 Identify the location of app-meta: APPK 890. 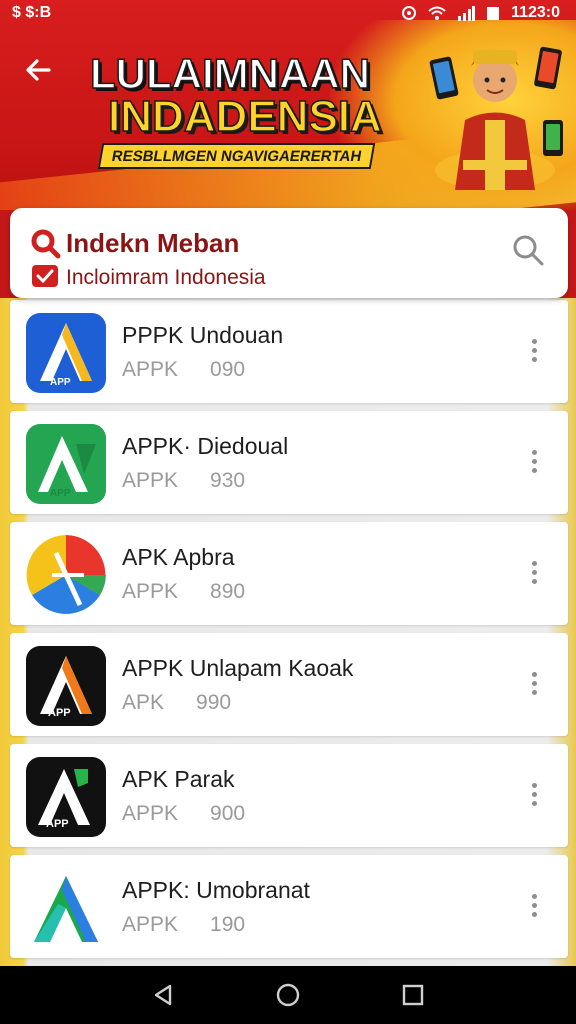
(183, 592).